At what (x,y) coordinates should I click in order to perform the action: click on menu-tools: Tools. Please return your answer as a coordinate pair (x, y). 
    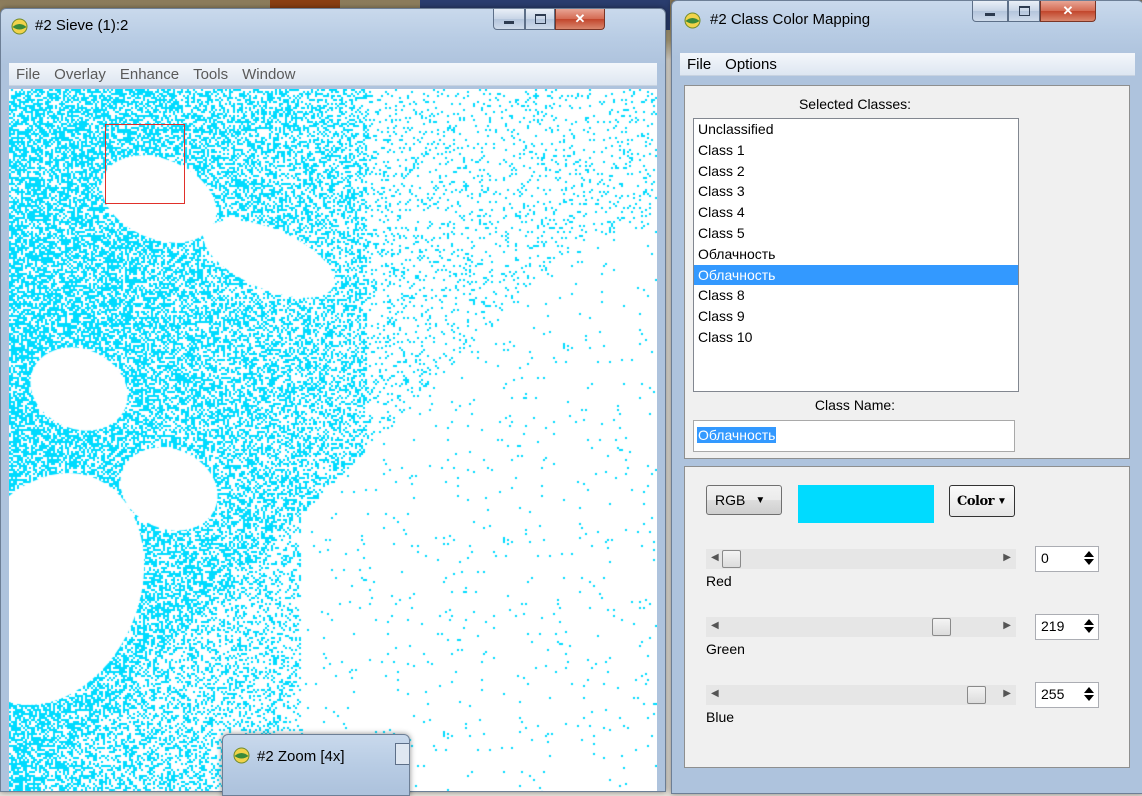
    Looking at the image, I should click on (210, 74).